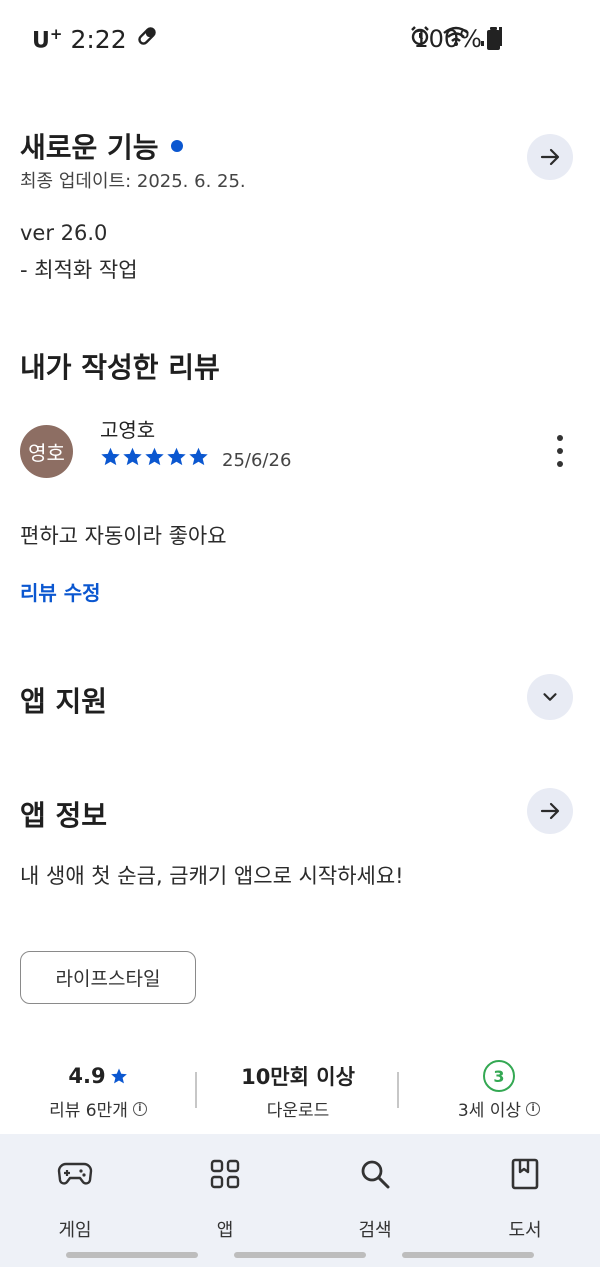 The width and height of the screenshot is (600, 1267). I want to click on nav-label-games: 게임, so click(75, 1230).